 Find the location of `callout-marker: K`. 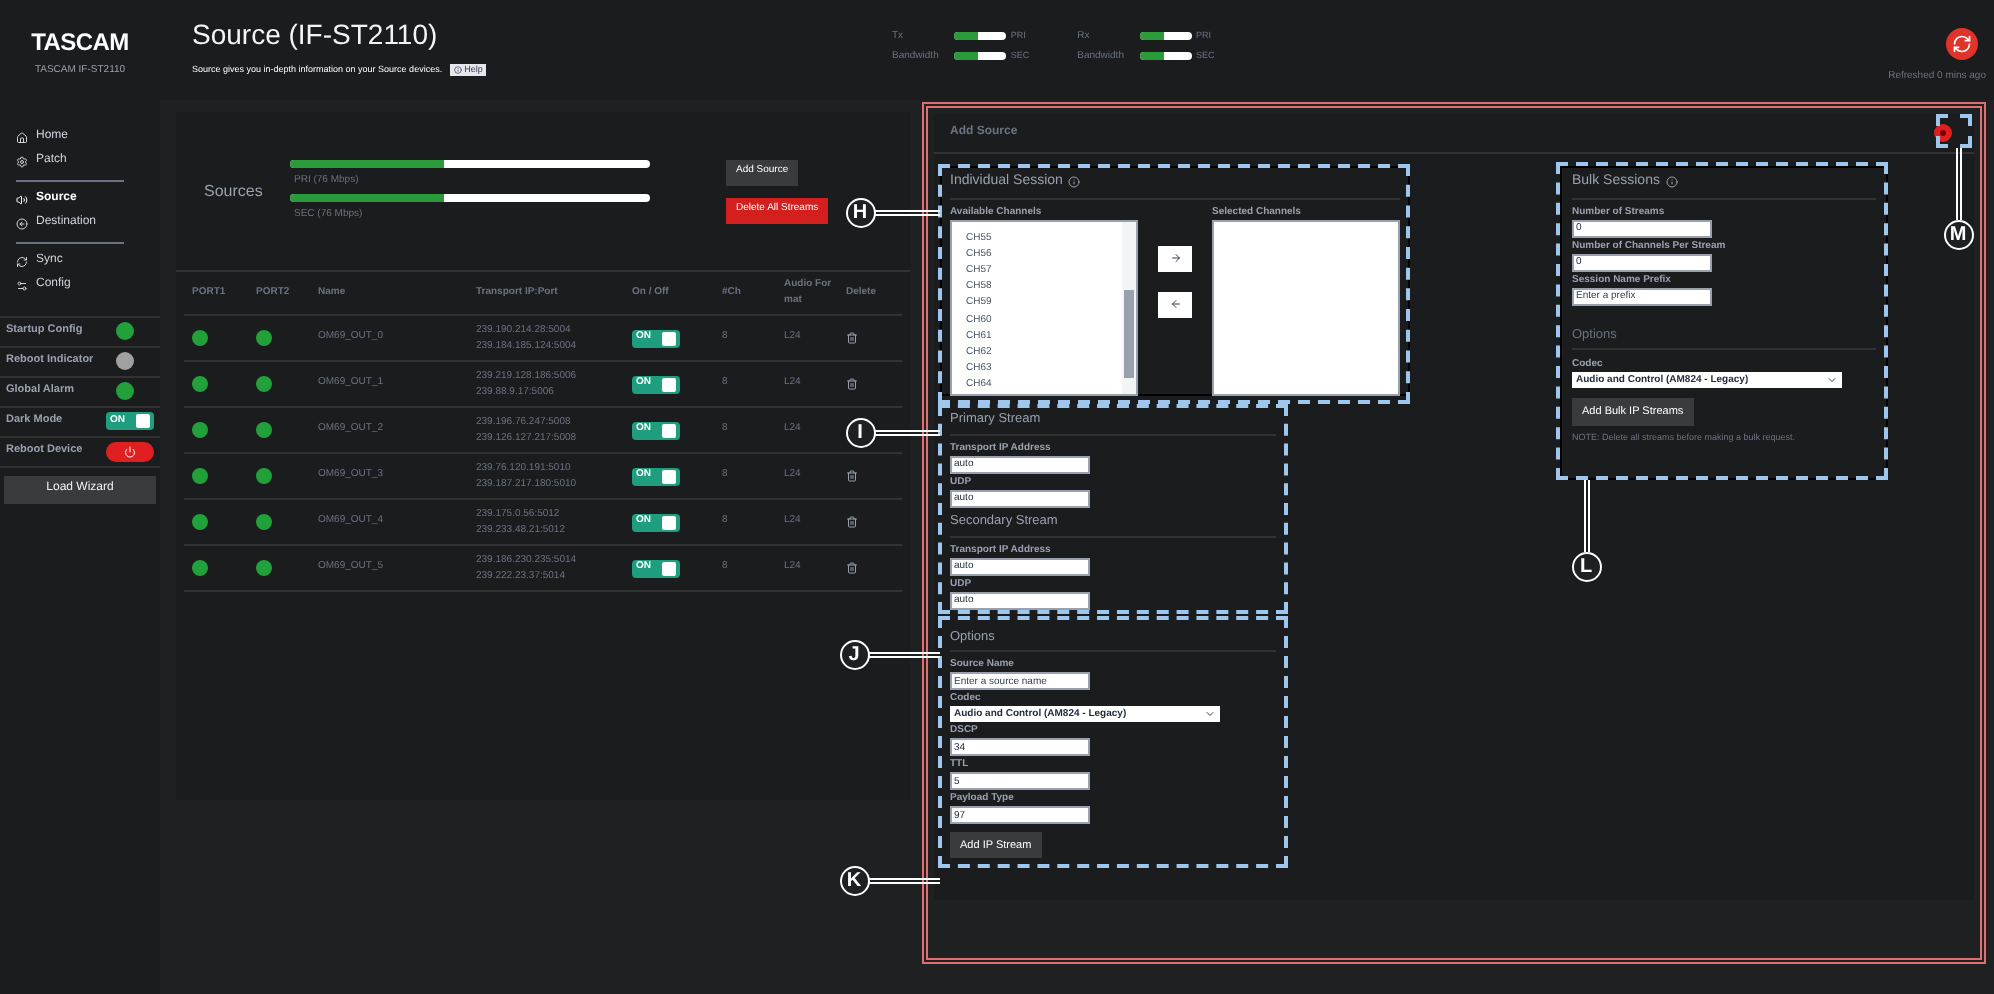

callout-marker: K is located at coordinates (854, 880).